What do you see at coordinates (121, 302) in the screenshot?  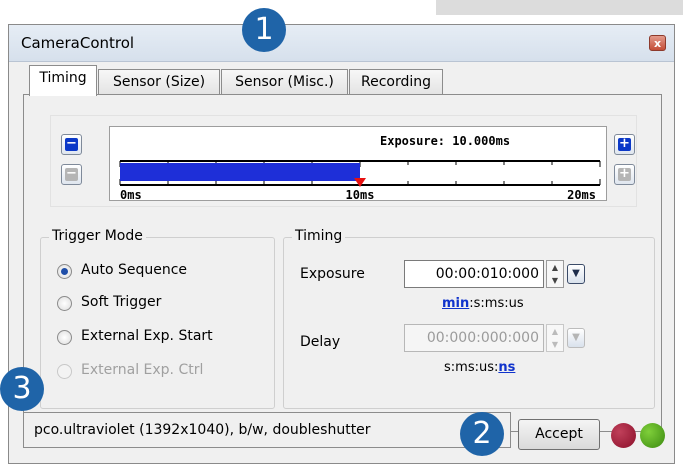 I see `radio-label: Soft Trigger` at bounding box center [121, 302].